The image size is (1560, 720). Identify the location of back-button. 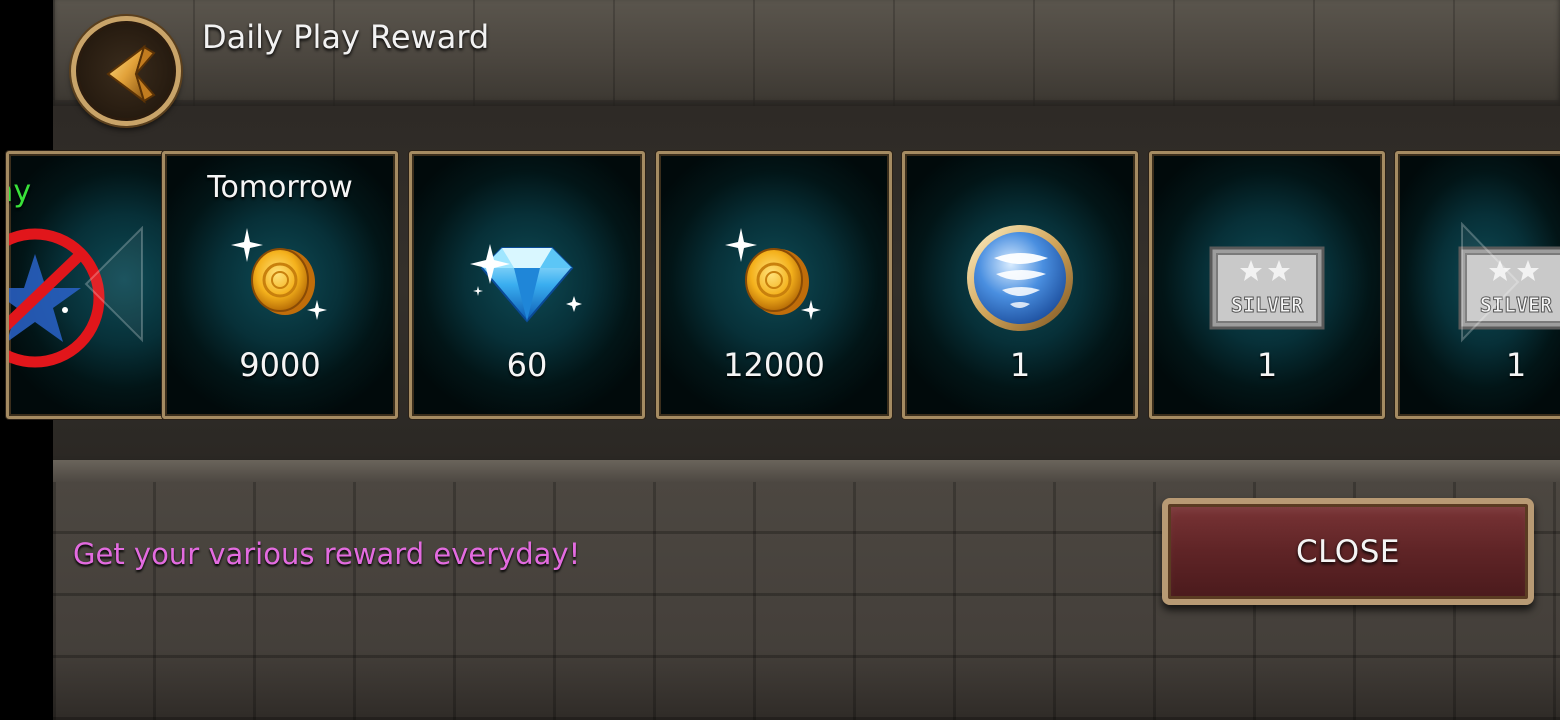
(126, 71).